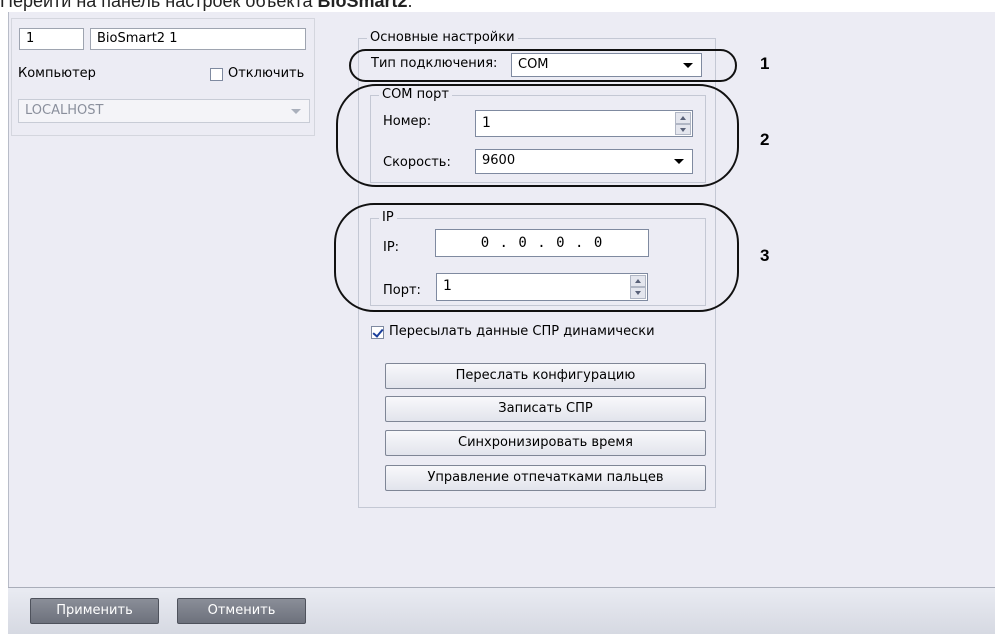 This screenshot has height=634, width=995. What do you see at coordinates (377, 332) in the screenshot?
I see `dynamic-send-checkbox` at bounding box center [377, 332].